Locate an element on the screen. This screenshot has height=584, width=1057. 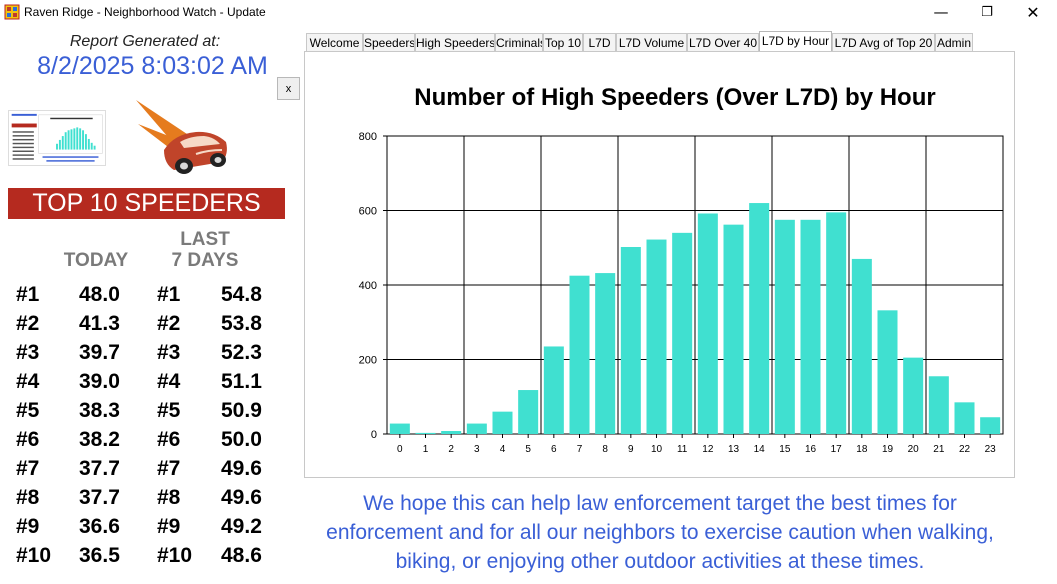
y-tick-label: 0 is located at coordinates (374, 435).